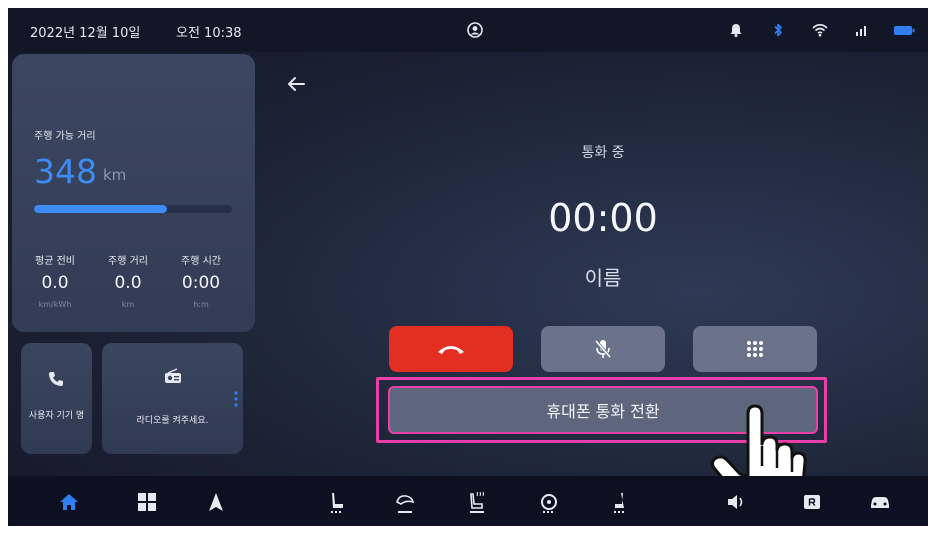  Describe the element at coordinates (55, 261) in the screenshot. I see `efficiency-label: 평균 전비` at that location.